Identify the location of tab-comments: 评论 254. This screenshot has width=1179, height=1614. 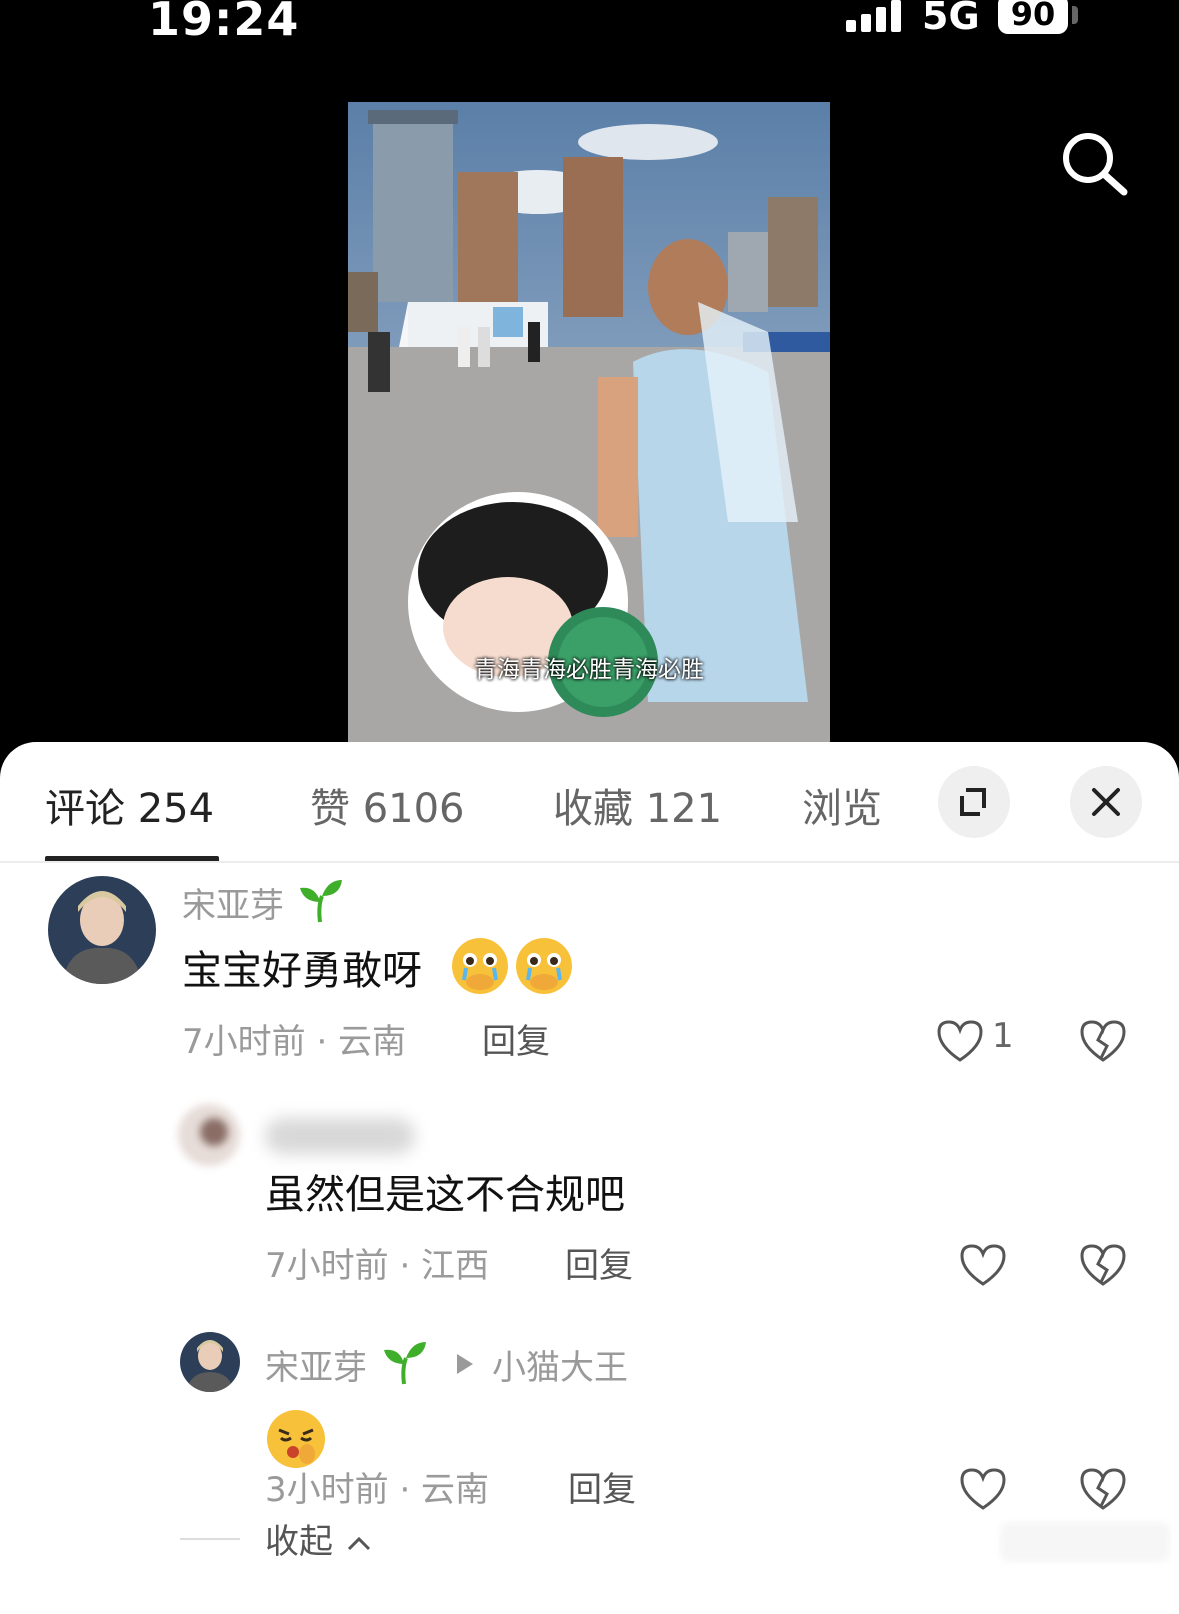
(129, 805).